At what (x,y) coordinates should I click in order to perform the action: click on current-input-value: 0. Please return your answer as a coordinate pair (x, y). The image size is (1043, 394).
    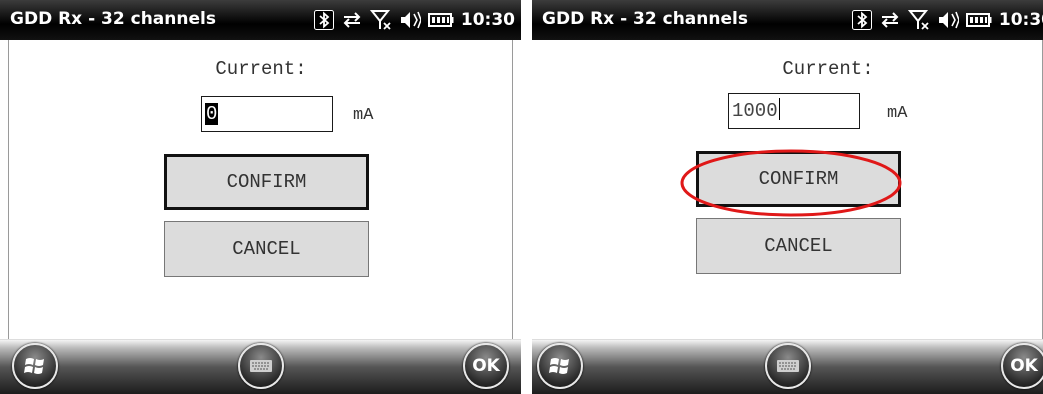
    Looking at the image, I should click on (212, 114).